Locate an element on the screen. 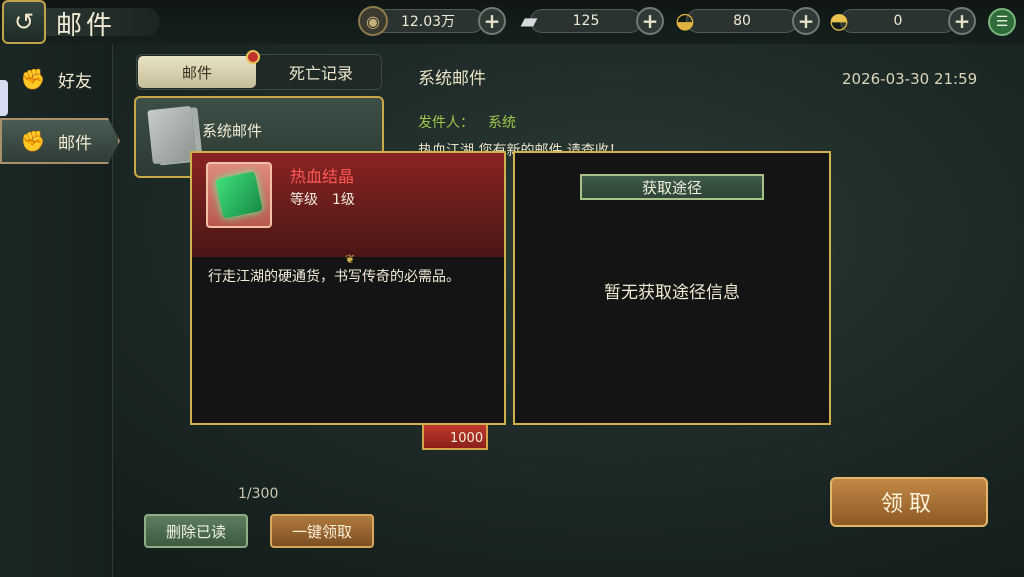  yuanbao-currency: 0 is located at coordinates (898, 21).